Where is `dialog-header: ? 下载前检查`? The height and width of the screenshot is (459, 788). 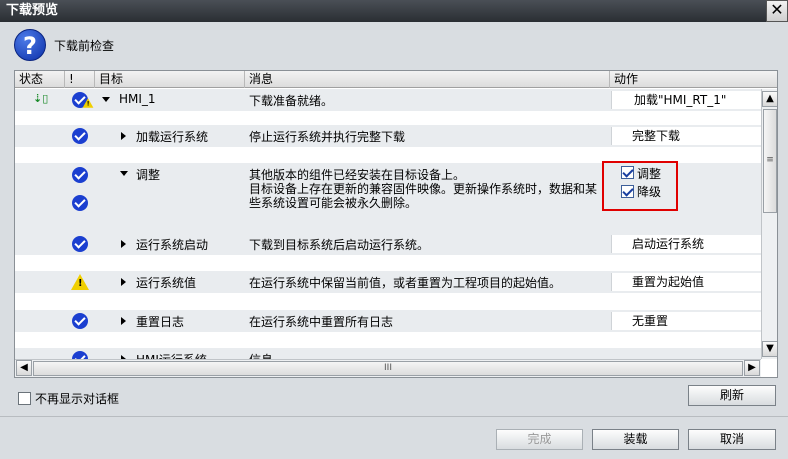 dialog-header: ? 下载前检查 is located at coordinates (64, 45).